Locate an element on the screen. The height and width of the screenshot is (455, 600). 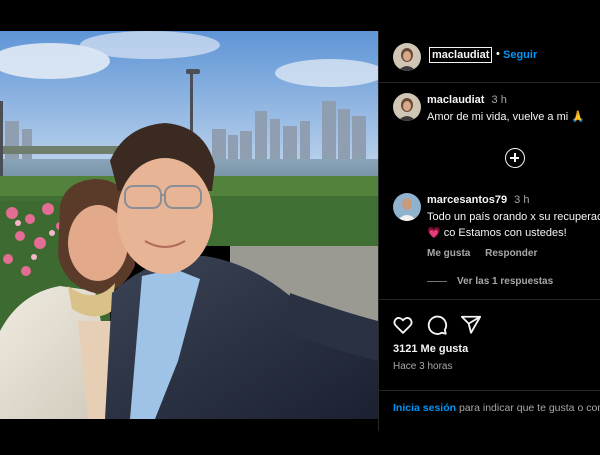
author-username: maclaudiat is located at coordinates (461, 55).